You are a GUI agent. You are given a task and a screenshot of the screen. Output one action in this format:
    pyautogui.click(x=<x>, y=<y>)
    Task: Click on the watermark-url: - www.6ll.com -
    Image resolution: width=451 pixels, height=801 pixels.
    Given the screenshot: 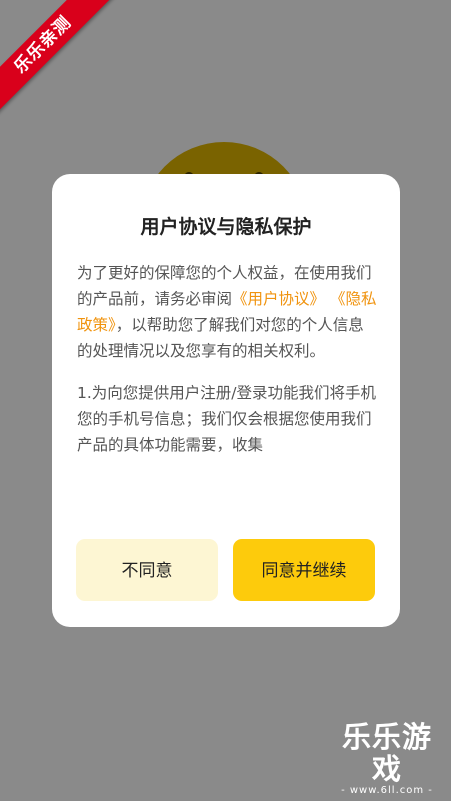 What is the action you would take?
    pyautogui.click(x=387, y=790)
    